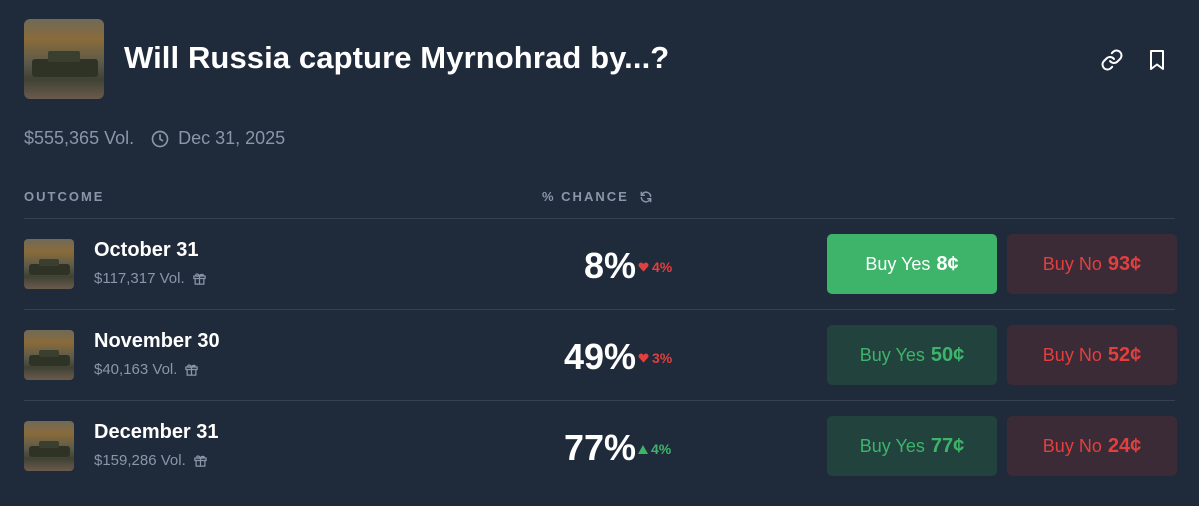 Image resolution: width=1199 pixels, height=506 pixels. What do you see at coordinates (232, 138) in the screenshot?
I see `market-end-date: Dec 31, 2025` at bounding box center [232, 138].